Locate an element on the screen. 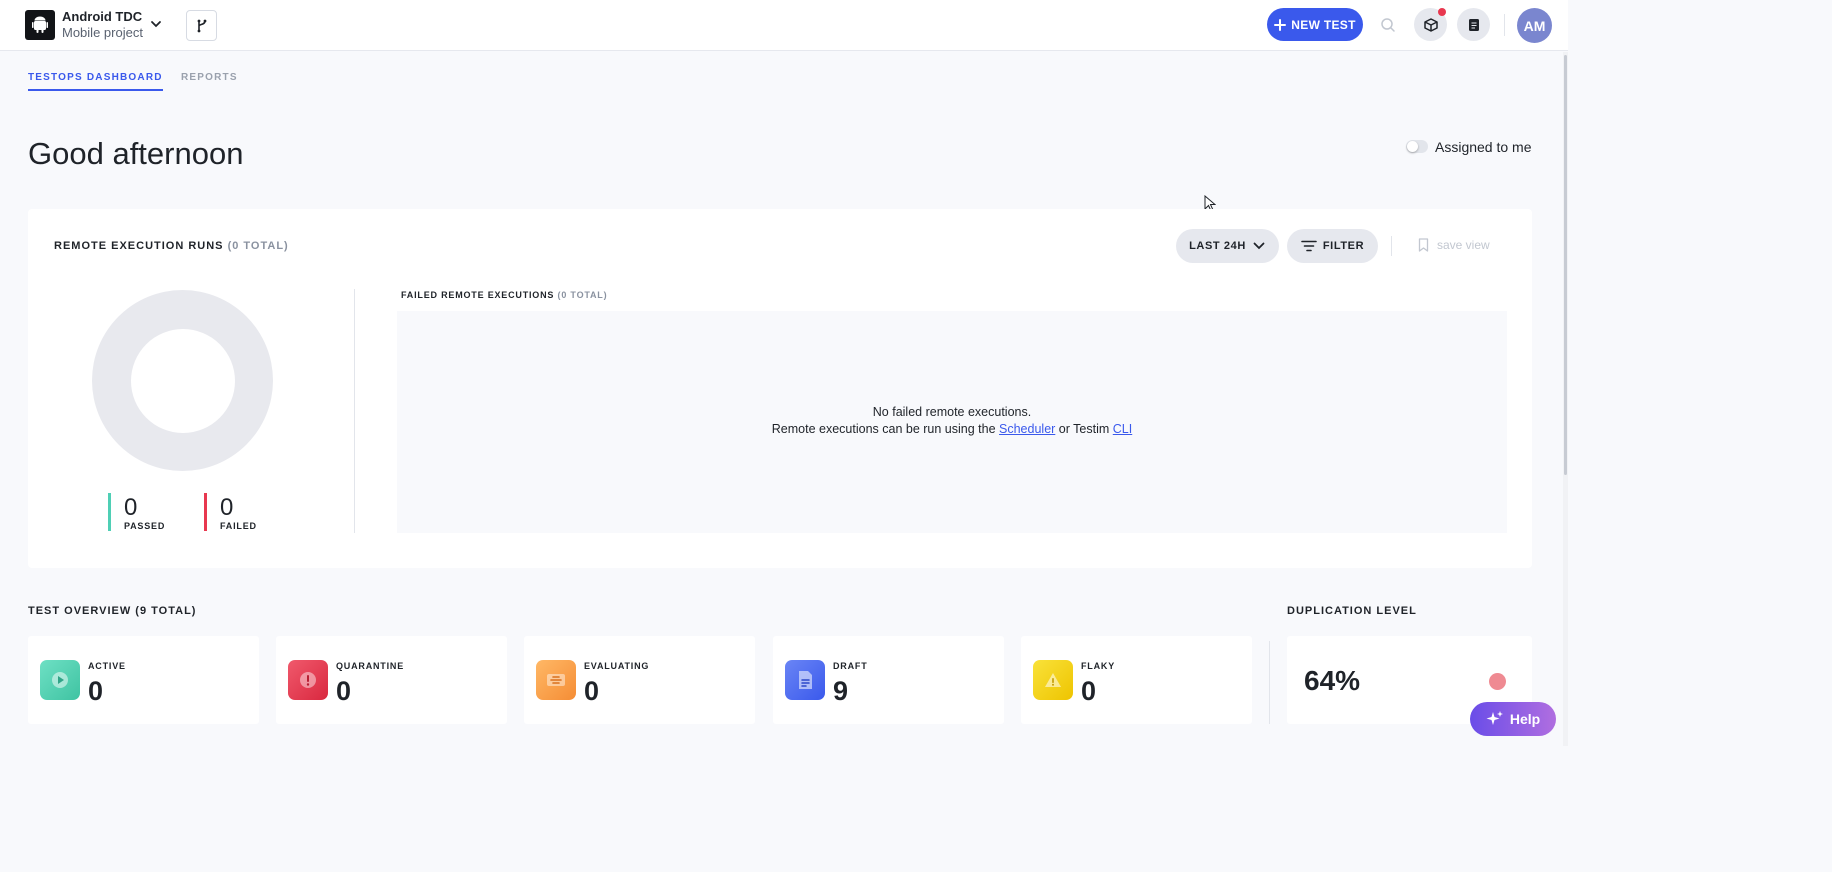  test-overview-title: TEST OVERVIEW (9 TOTAL) is located at coordinates (112, 611).